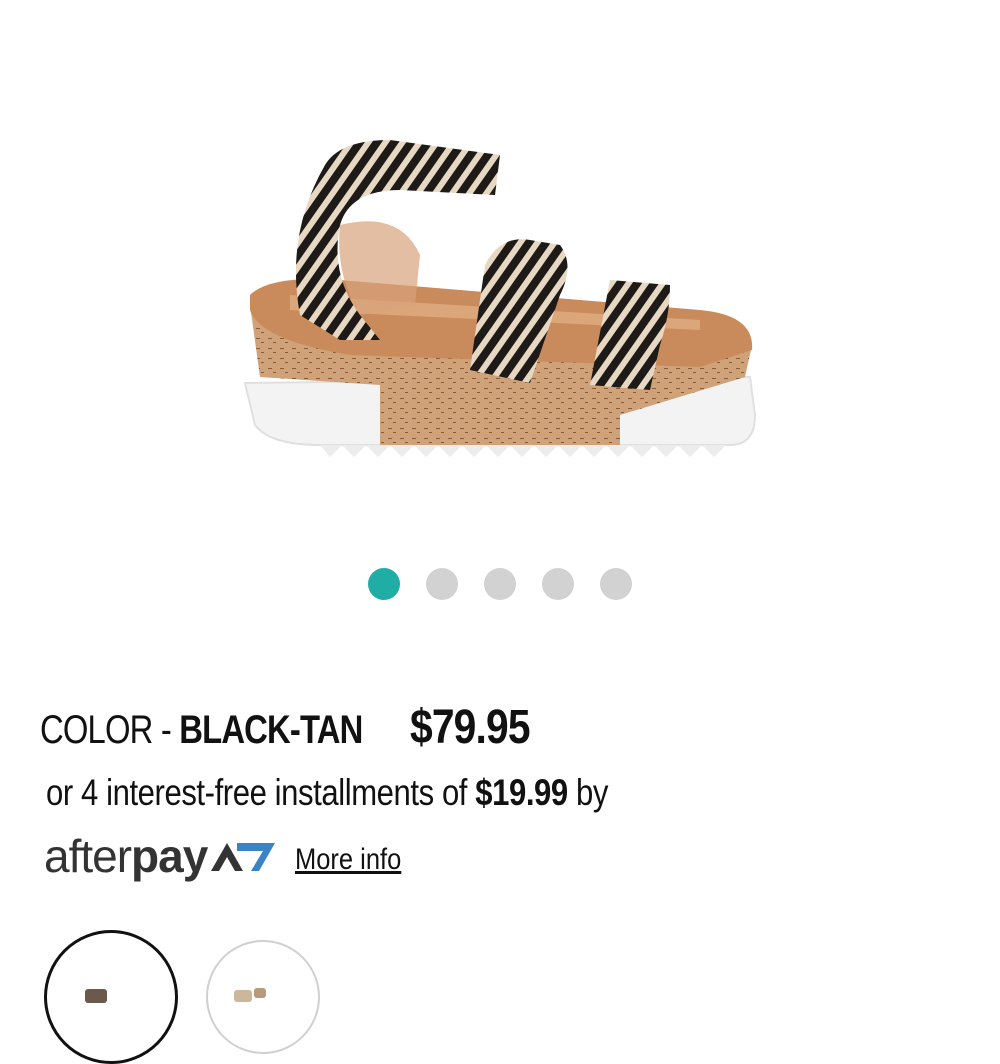  What do you see at coordinates (271, 730) in the screenshot?
I see `color-value: BLACK-TAN` at bounding box center [271, 730].